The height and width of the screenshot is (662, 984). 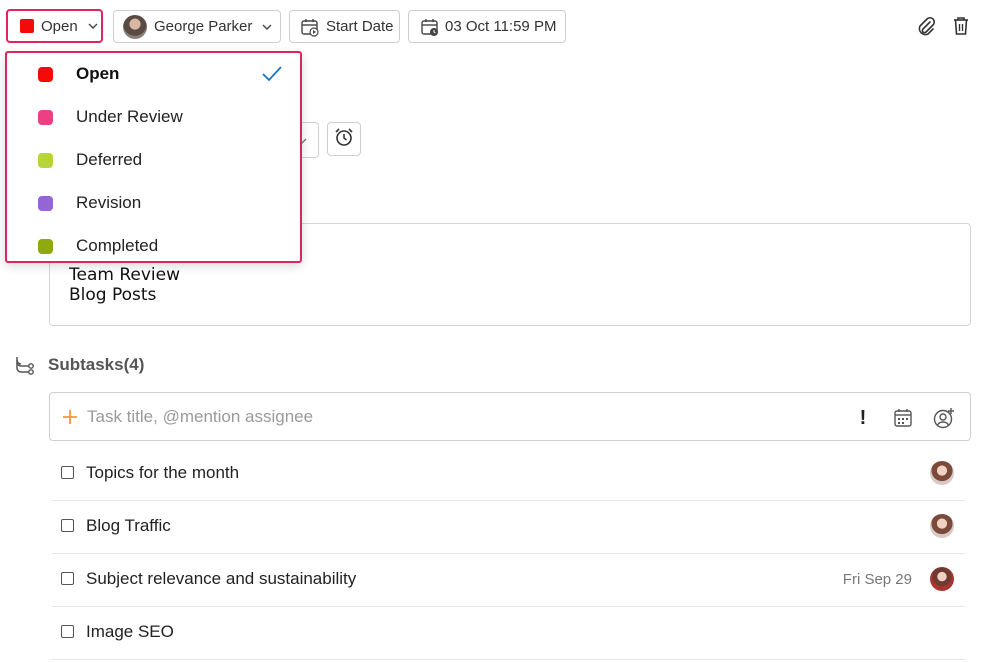 I want to click on status-option-label: Revision, so click(x=109, y=202).